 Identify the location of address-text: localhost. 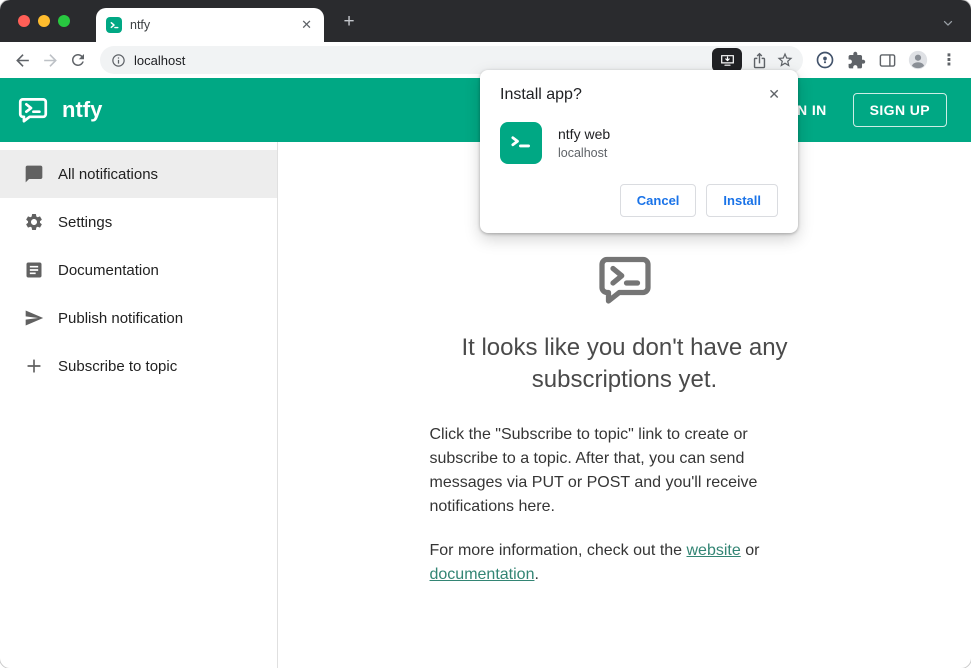
(160, 60).